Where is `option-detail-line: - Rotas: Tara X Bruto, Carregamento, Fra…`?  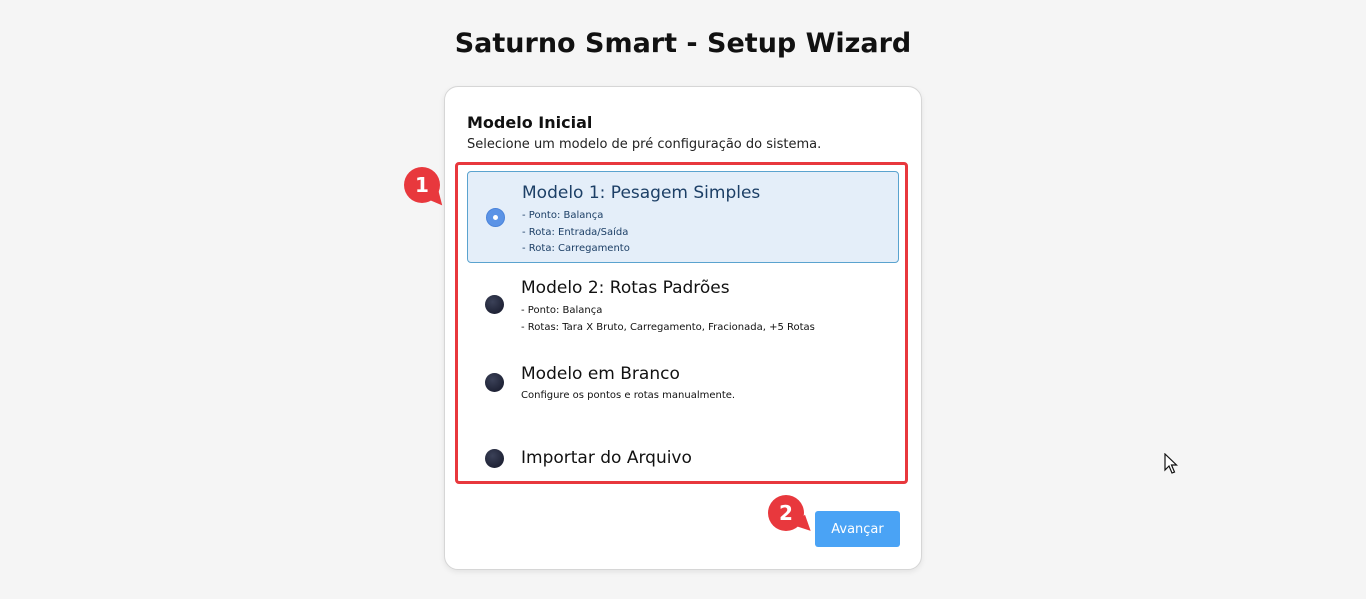 option-detail-line: - Rotas: Tara X Bruto, Carregamento, Fra… is located at coordinates (668, 327).